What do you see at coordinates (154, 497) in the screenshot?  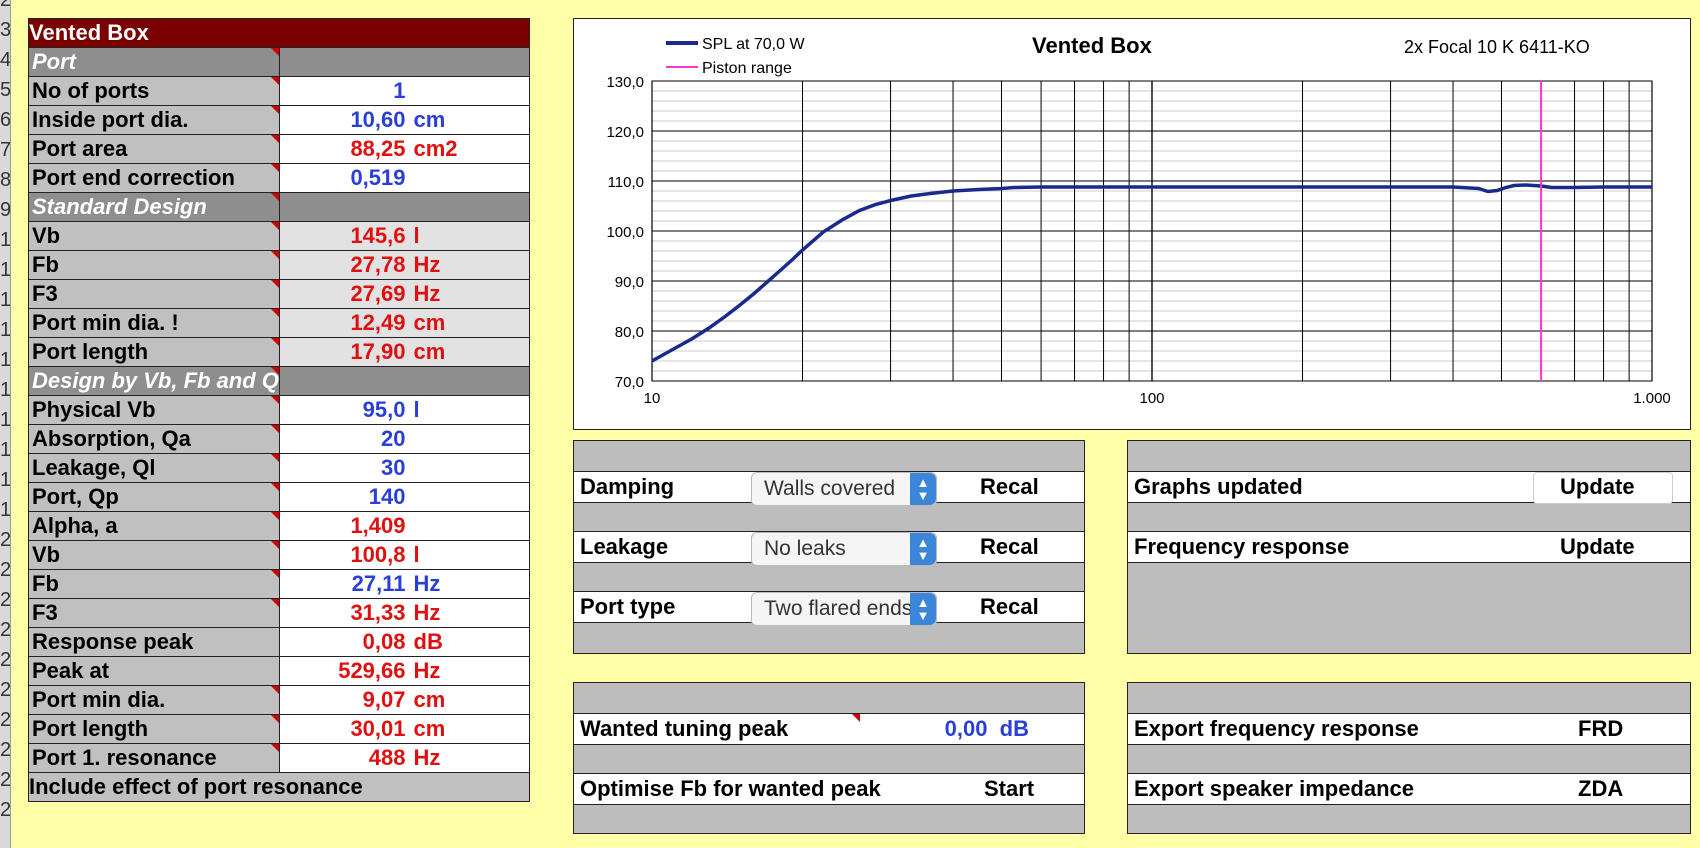 I see `label-port-qp: Port, Qp` at bounding box center [154, 497].